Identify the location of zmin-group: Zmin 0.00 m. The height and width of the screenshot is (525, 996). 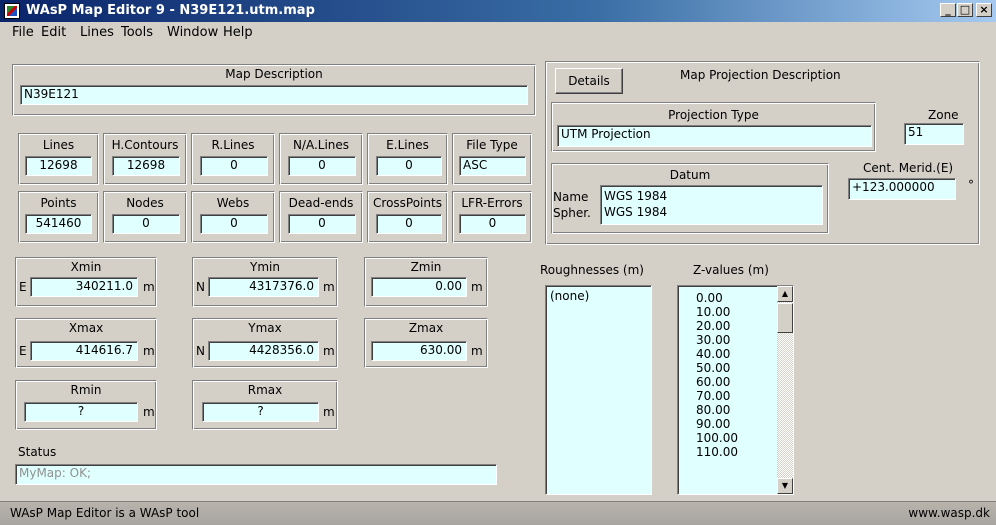
(426, 282).